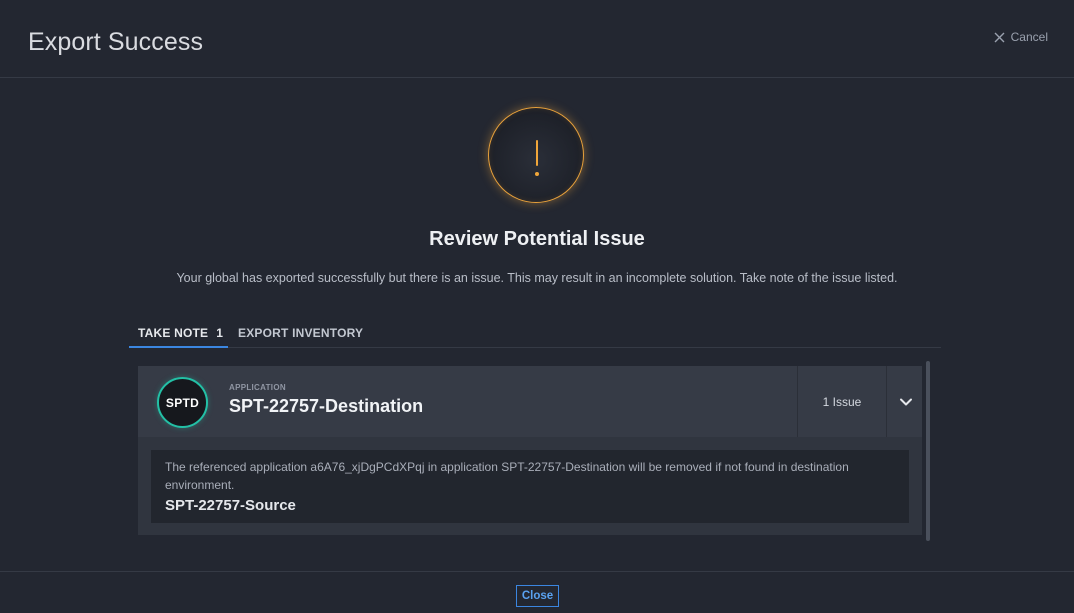 The image size is (1074, 613). What do you see at coordinates (928, 451) in the screenshot?
I see `list-scrollbar` at bounding box center [928, 451].